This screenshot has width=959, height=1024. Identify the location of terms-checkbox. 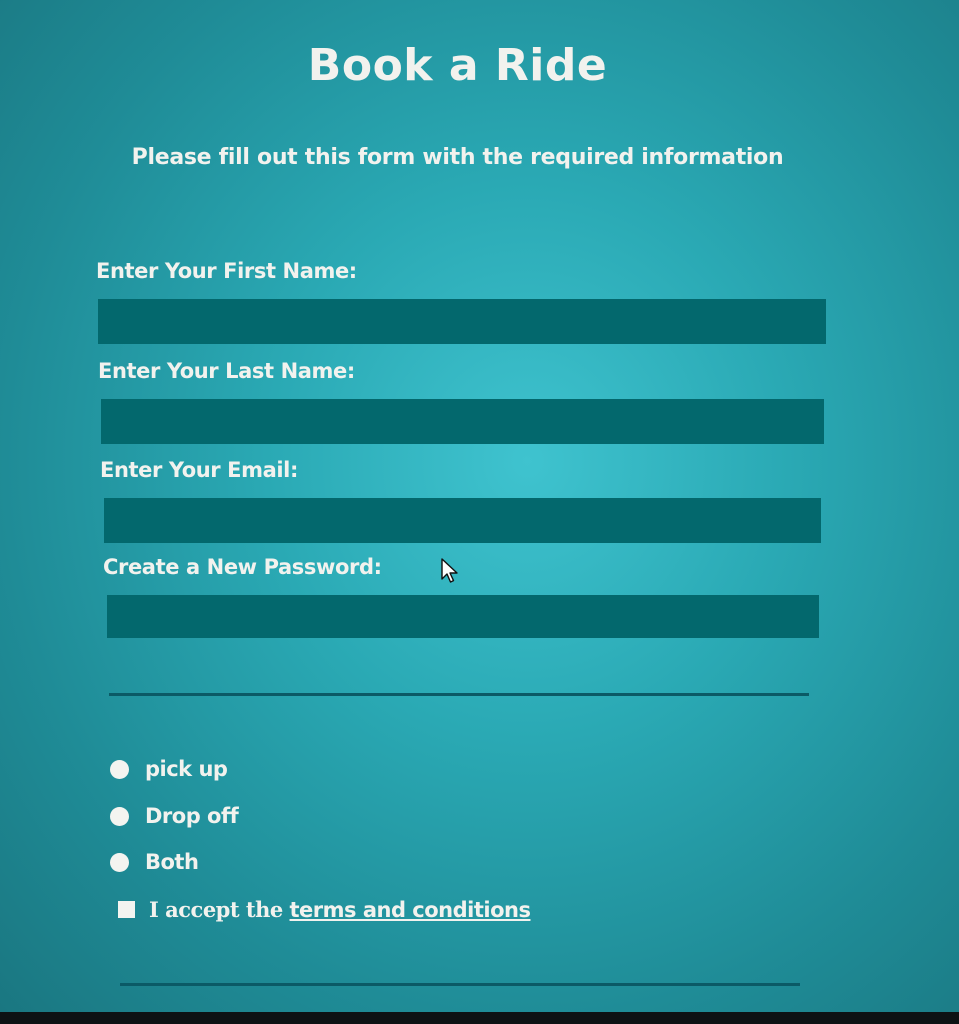
(126, 909).